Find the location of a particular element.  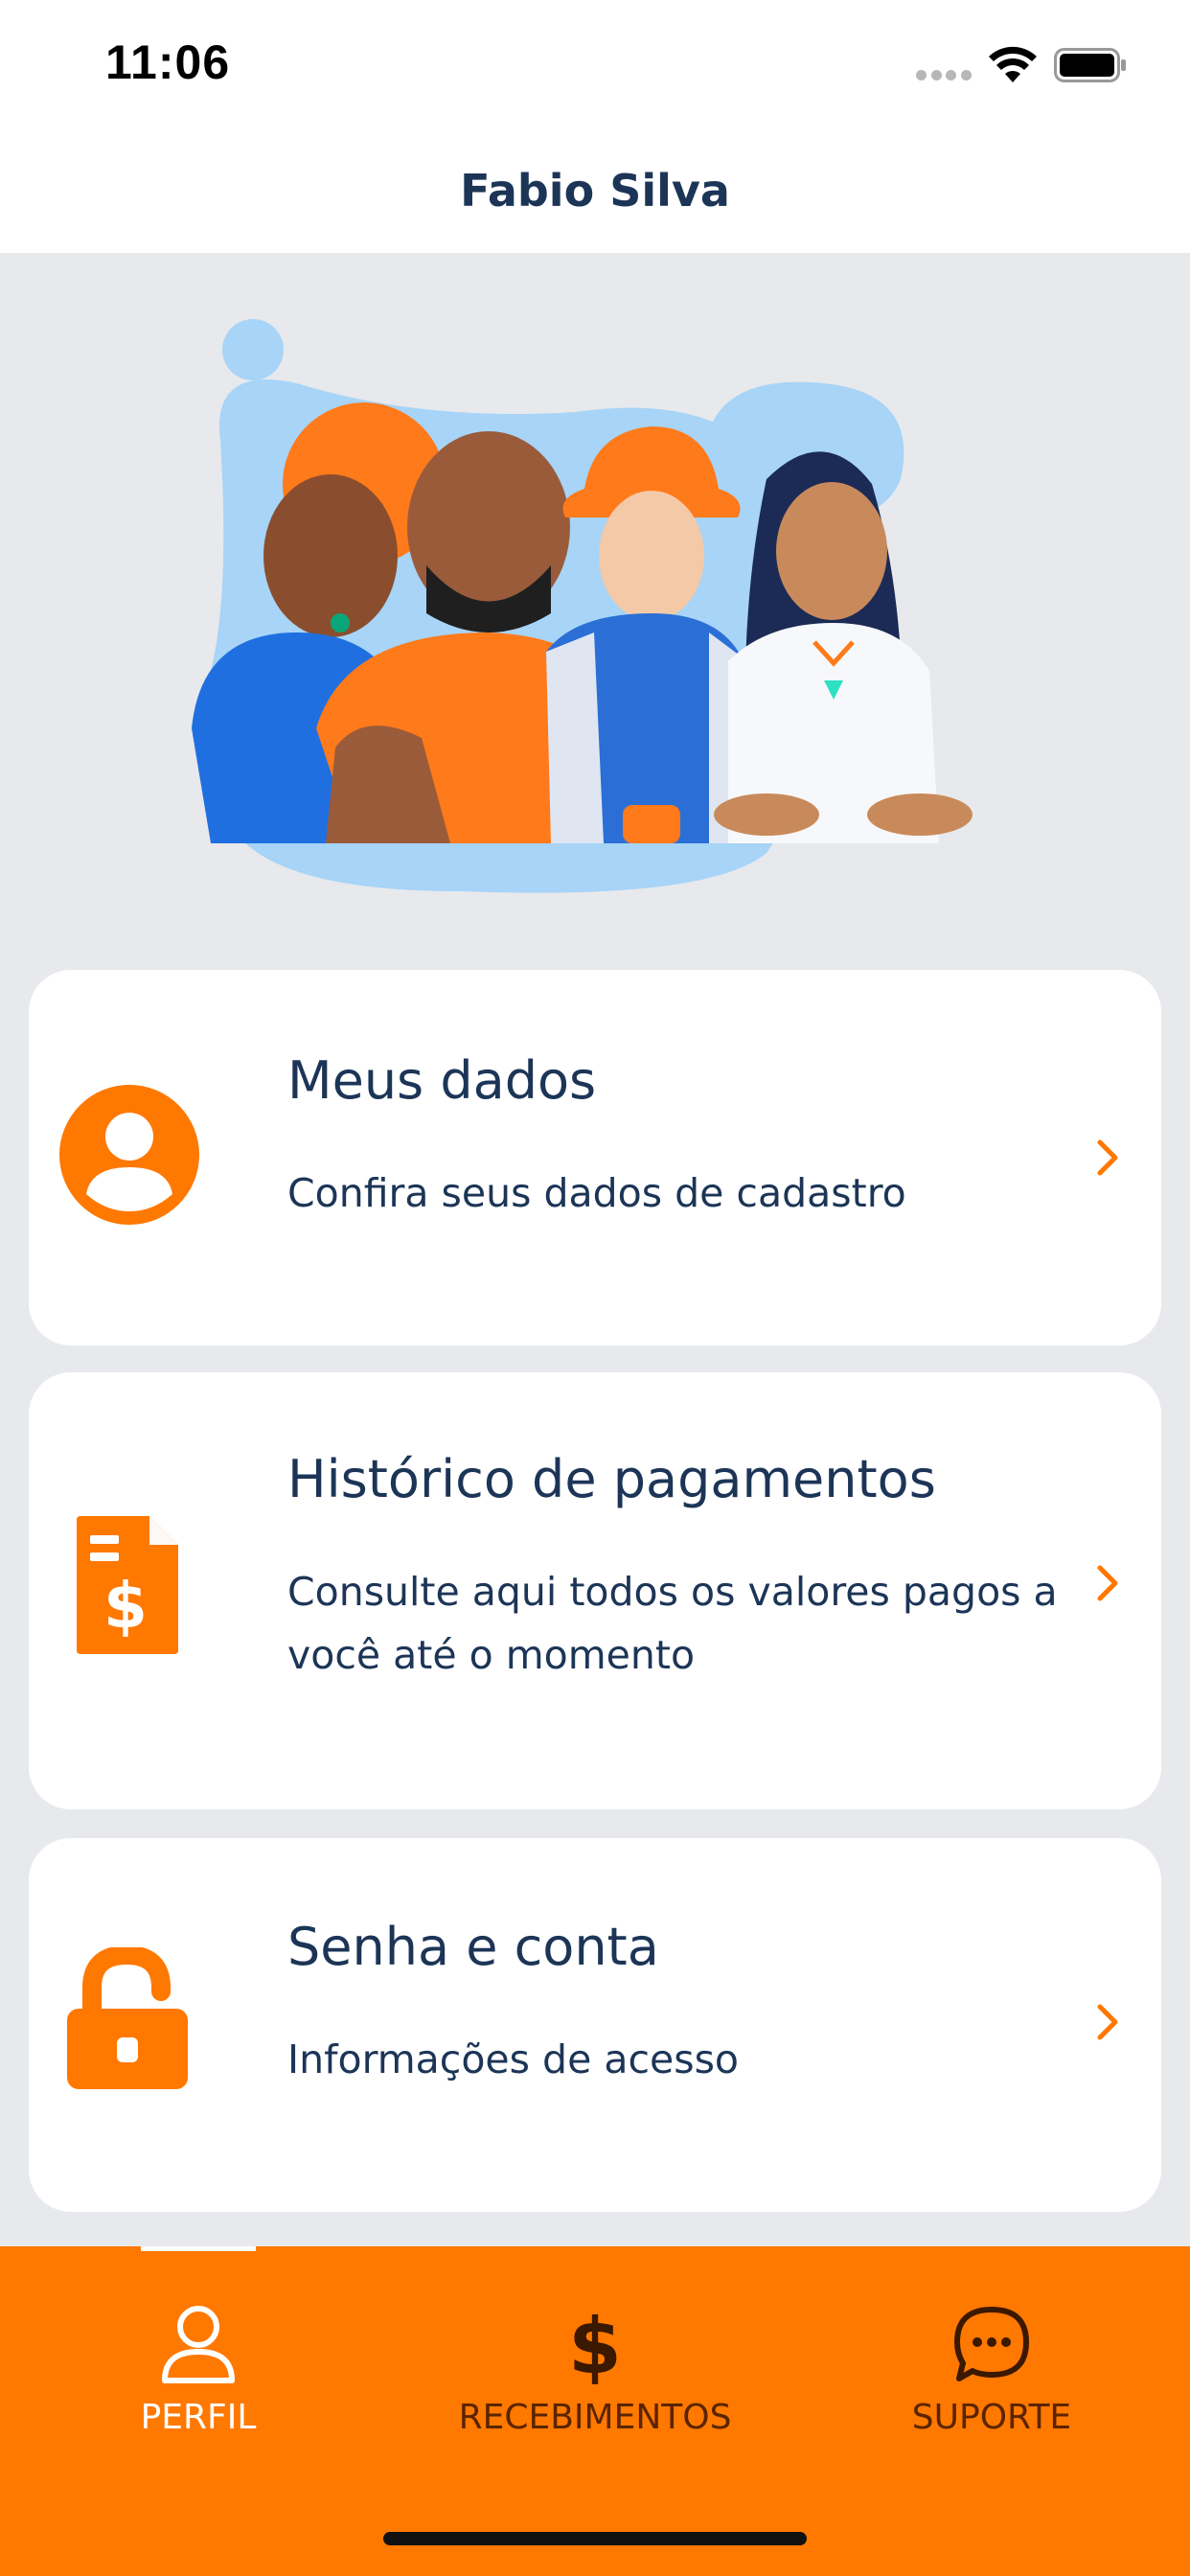

people-illustration is located at coordinates (583, 606).